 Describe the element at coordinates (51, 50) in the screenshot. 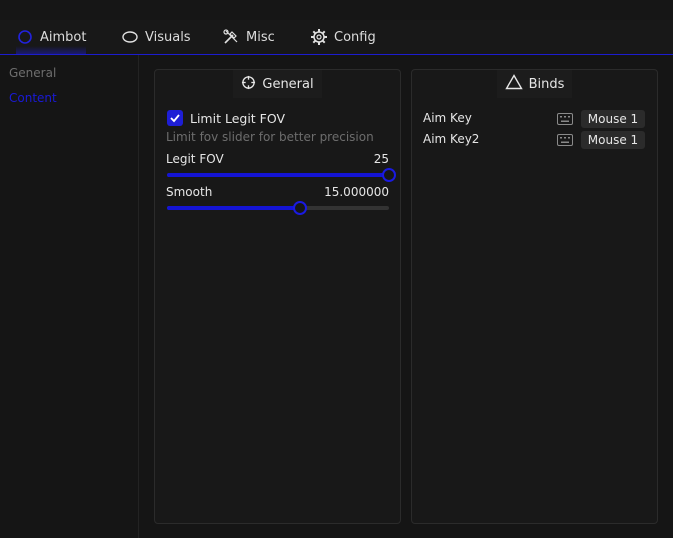

I see `active-tab-indicator` at that location.